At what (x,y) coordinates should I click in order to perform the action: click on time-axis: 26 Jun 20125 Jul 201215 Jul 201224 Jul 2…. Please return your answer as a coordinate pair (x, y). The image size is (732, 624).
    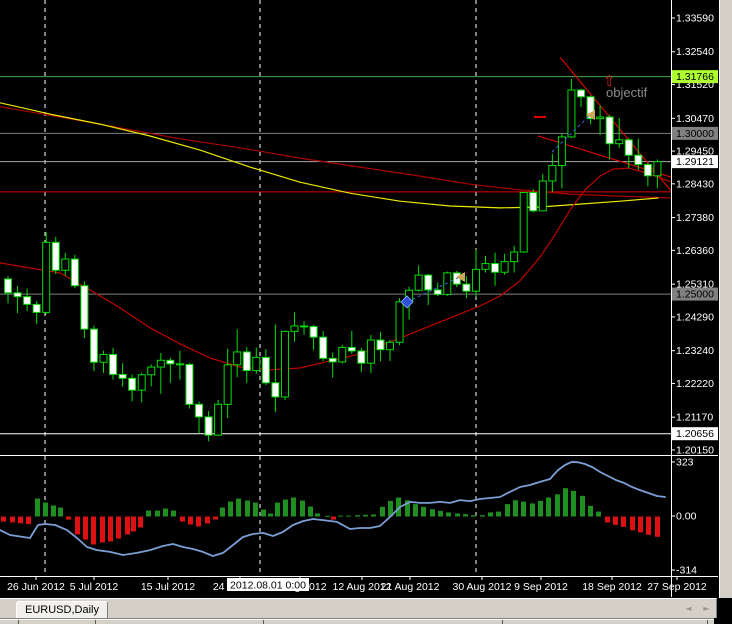
    Looking at the image, I should click on (357, 585).